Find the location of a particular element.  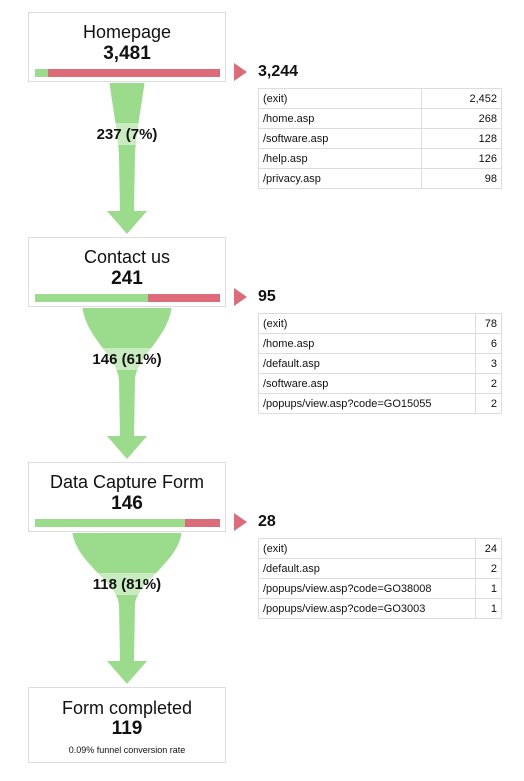

exit-row: /software.asp 128 is located at coordinates (380, 138).